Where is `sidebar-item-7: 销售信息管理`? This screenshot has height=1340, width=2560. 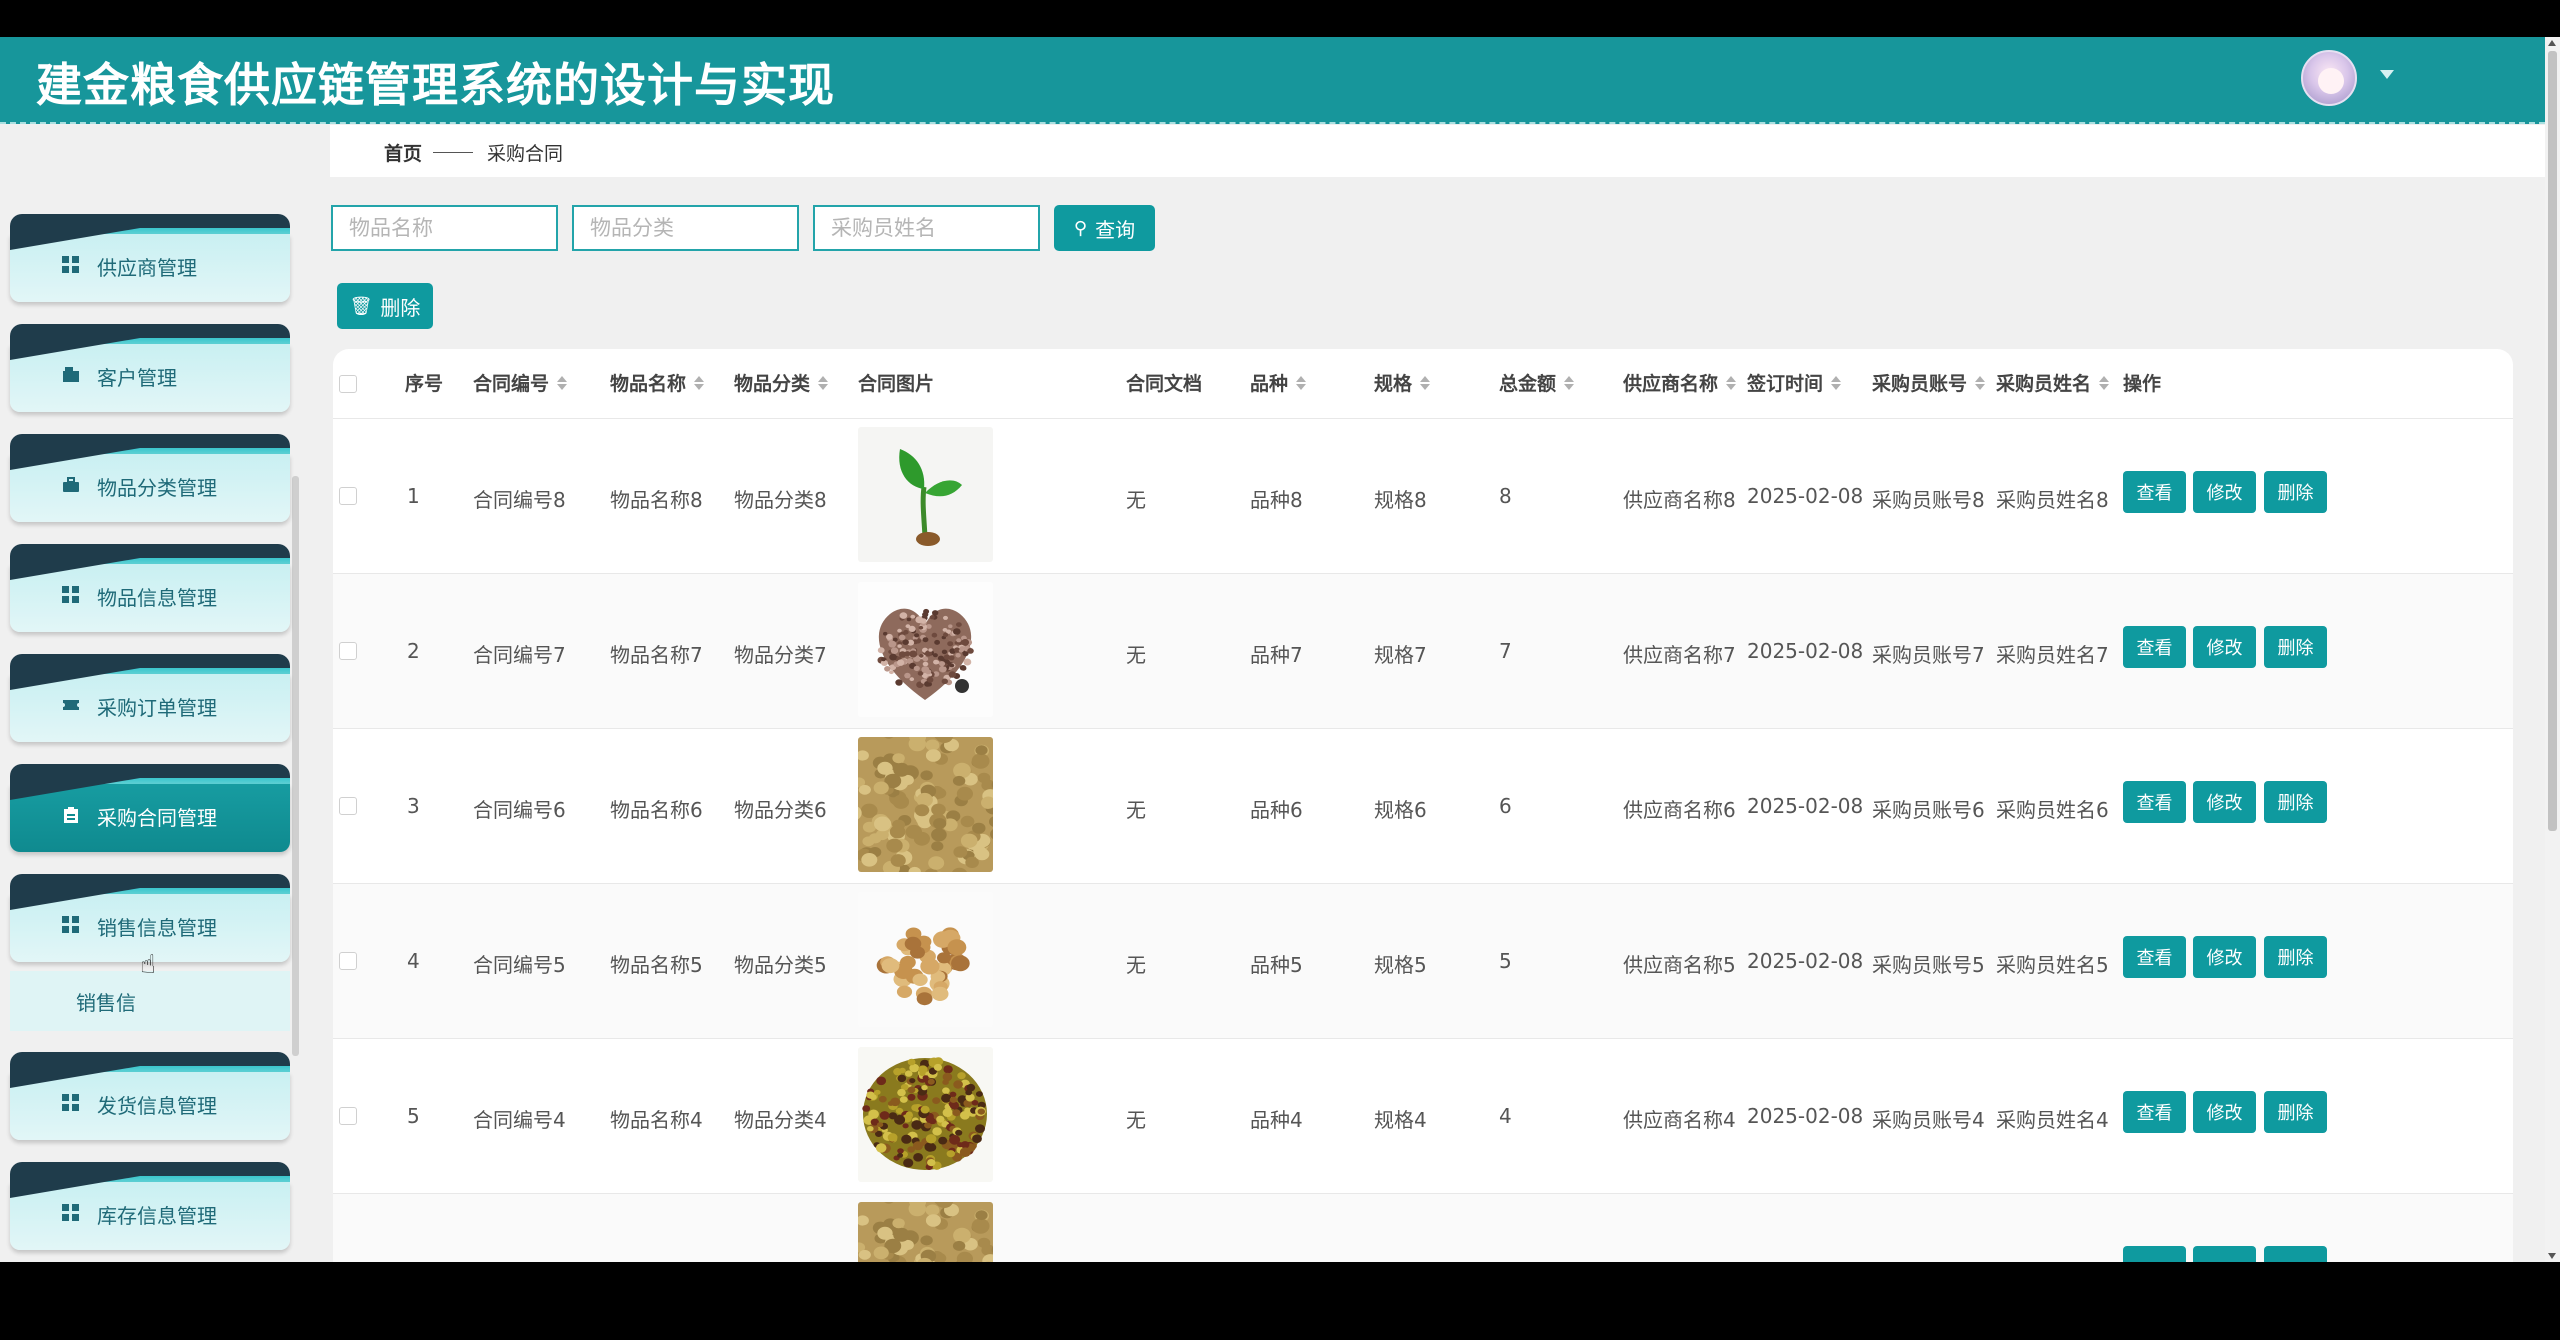
sidebar-item-7: 销售信息管理 is located at coordinates (150, 918).